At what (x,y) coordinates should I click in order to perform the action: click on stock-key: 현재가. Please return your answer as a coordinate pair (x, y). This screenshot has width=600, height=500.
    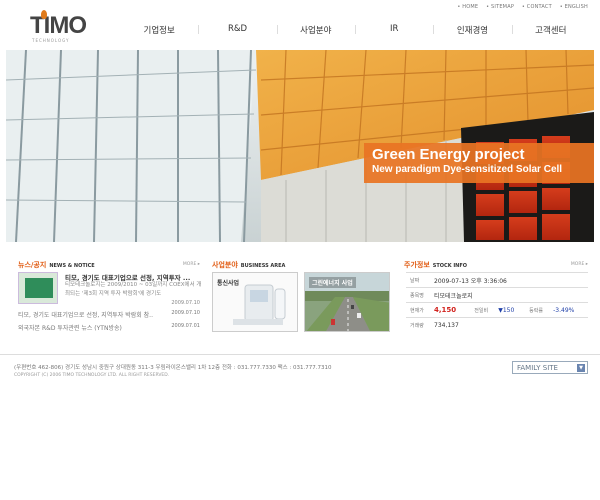
    Looking at the image, I should click on (418, 310).